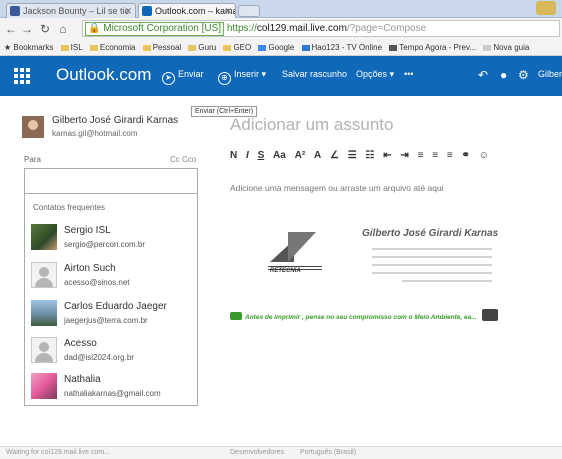 This screenshot has height=459, width=562. Describe the element at coordinates (546, 8) in the screenshot. I see `profile-icon` at that location.